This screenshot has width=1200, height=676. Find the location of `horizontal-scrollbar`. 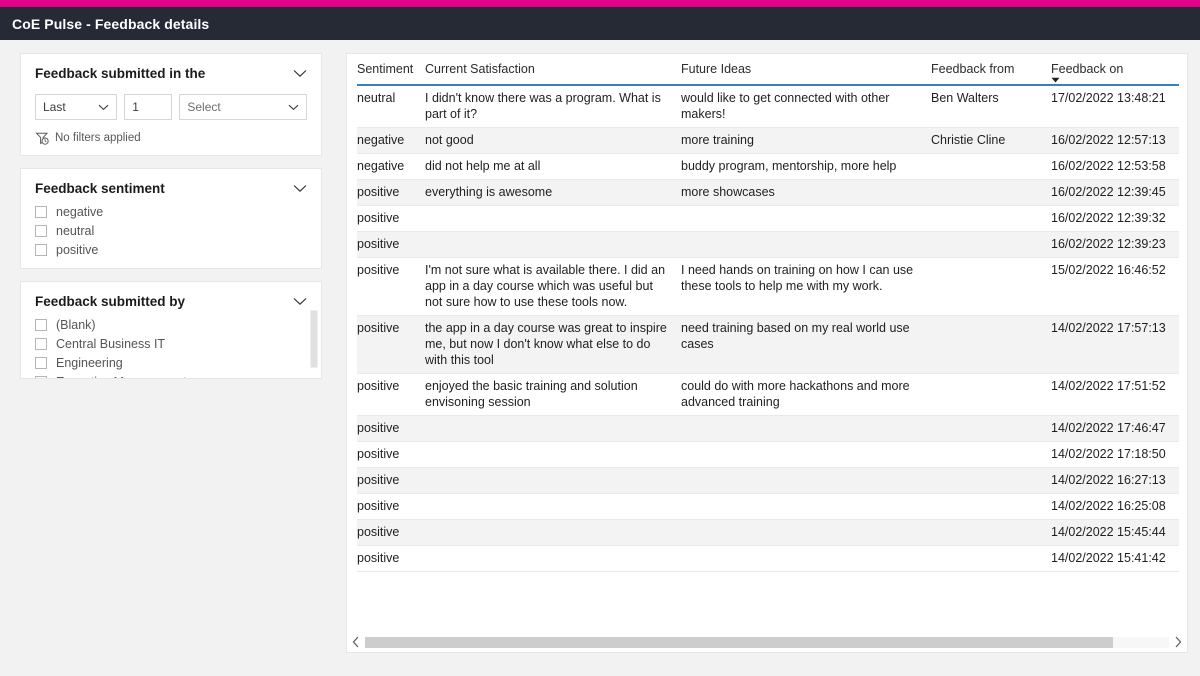

horizontal-scrollbar is located at coordinates (767, 642).